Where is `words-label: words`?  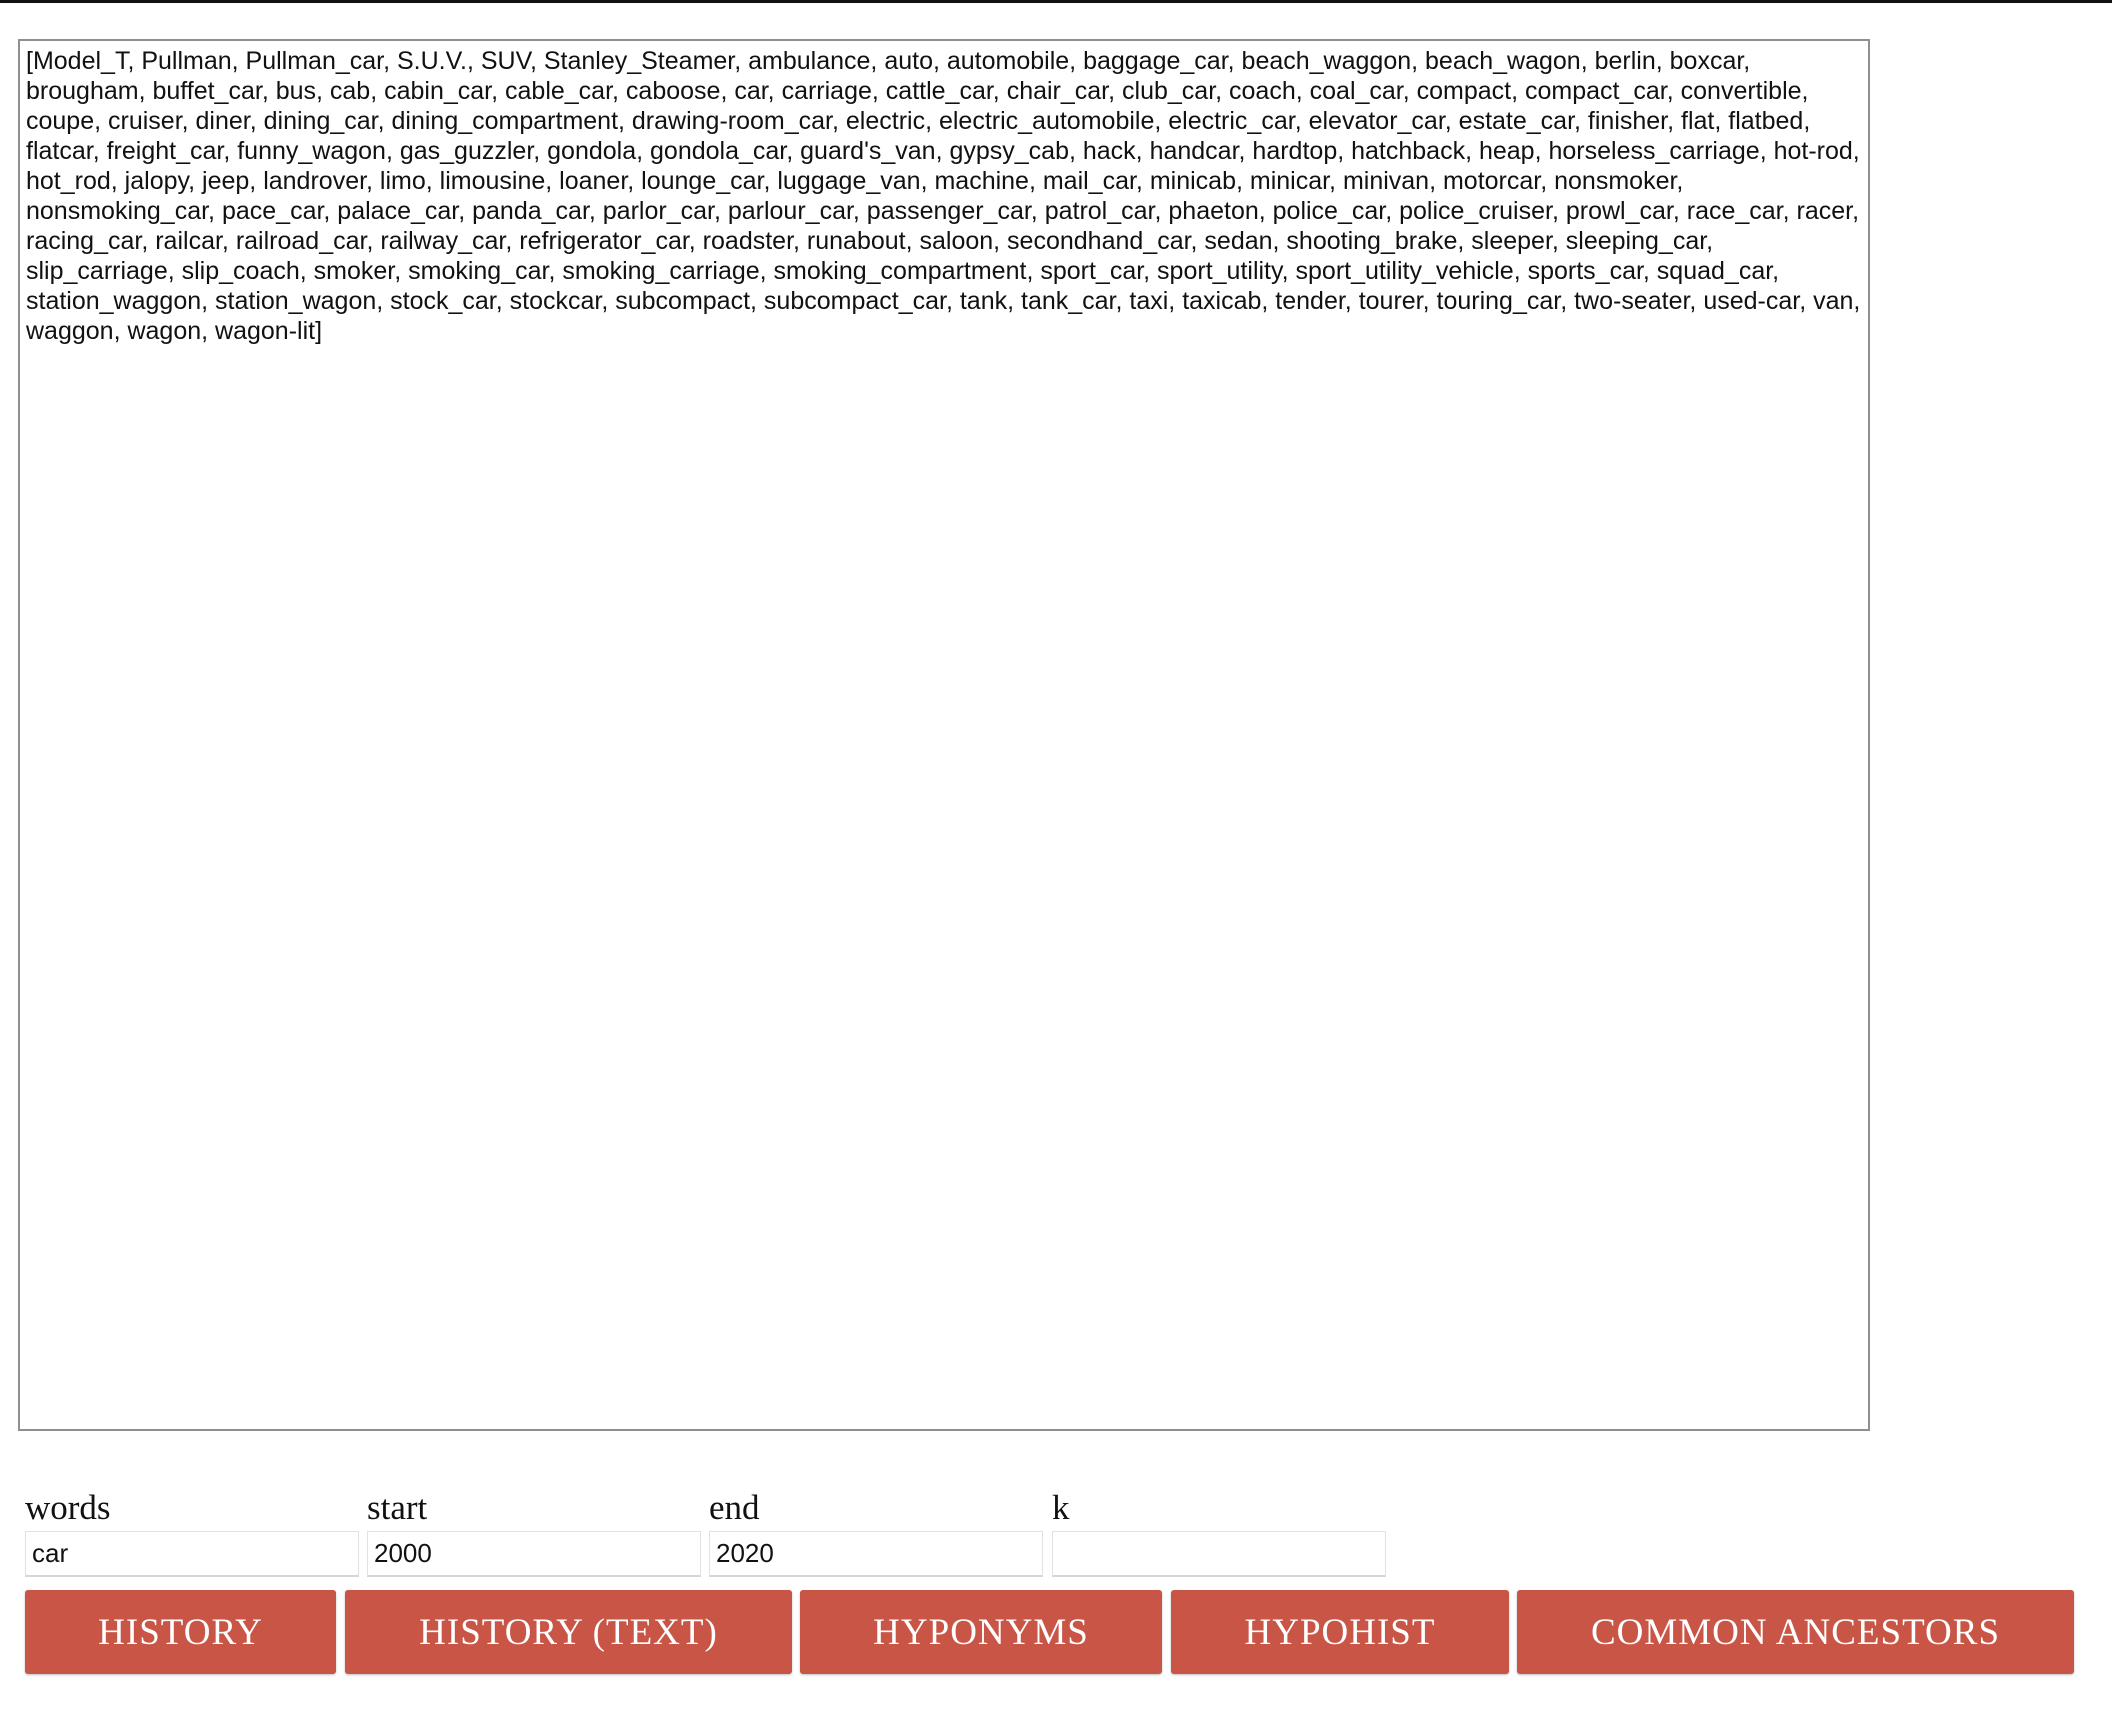 words-label: words is located at coordinates (68, 1507).